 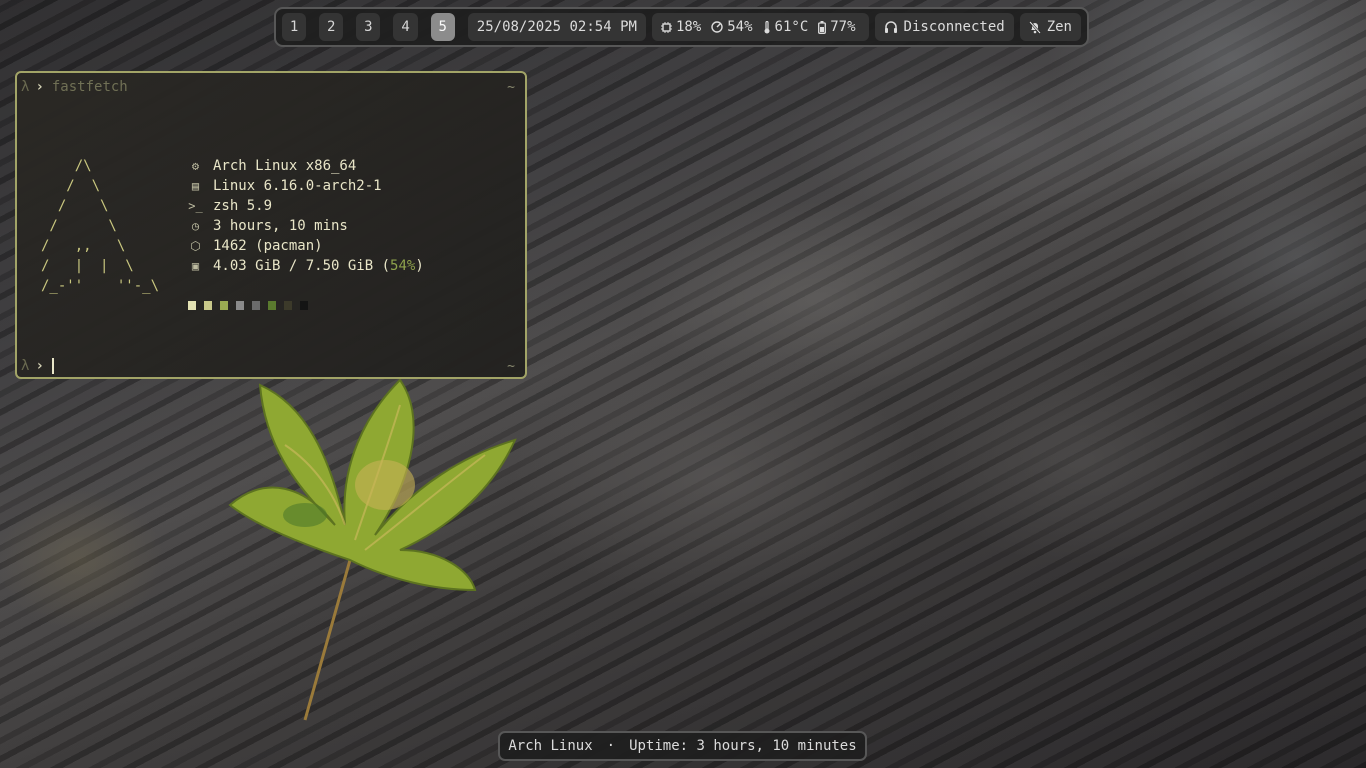 I want to click on info-memory-text: 4.03 GiB / 7.50 GiB (, so click(x=302, y=266).